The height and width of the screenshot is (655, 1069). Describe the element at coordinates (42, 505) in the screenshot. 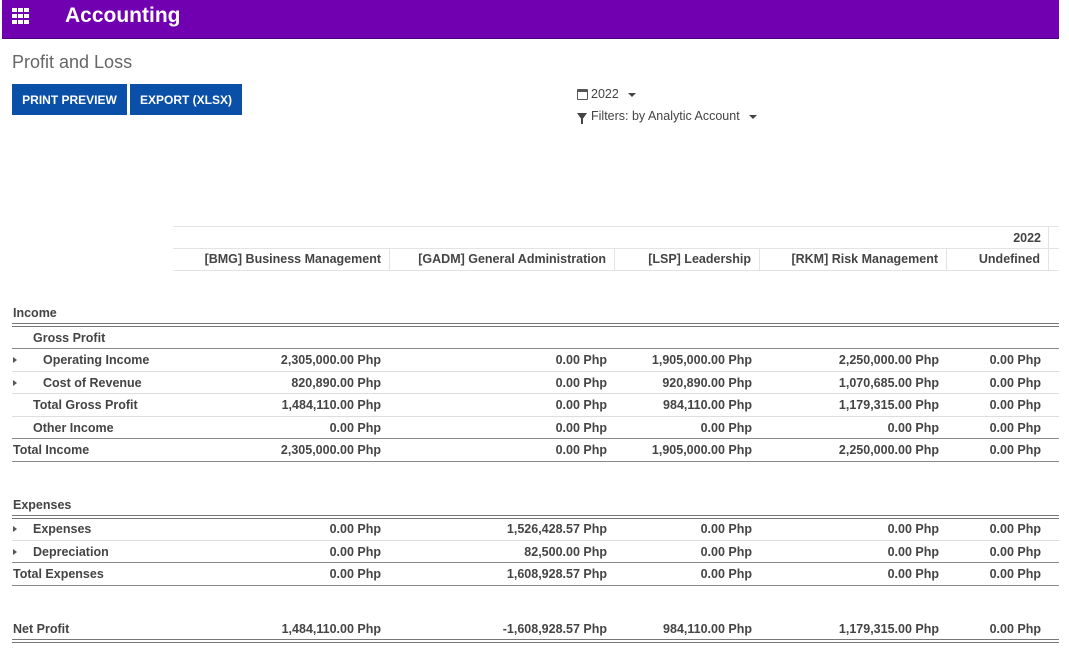

I see `section-label: Expenses` at that location.